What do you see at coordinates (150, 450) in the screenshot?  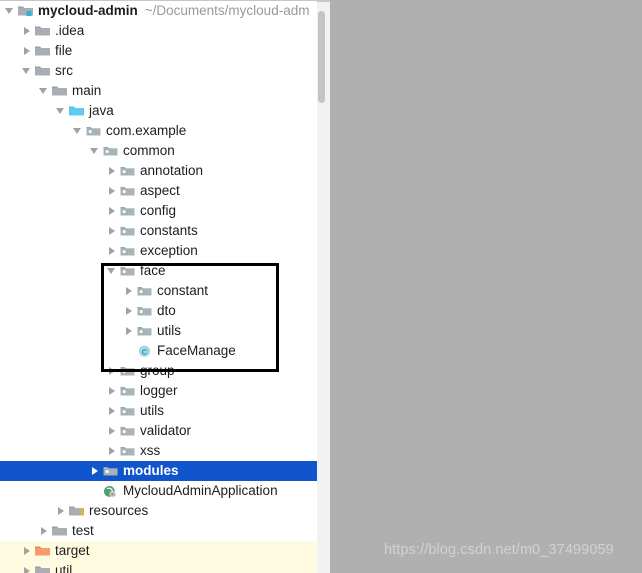 I see `tree-row-label: xss` at bounding box center [150, 450].